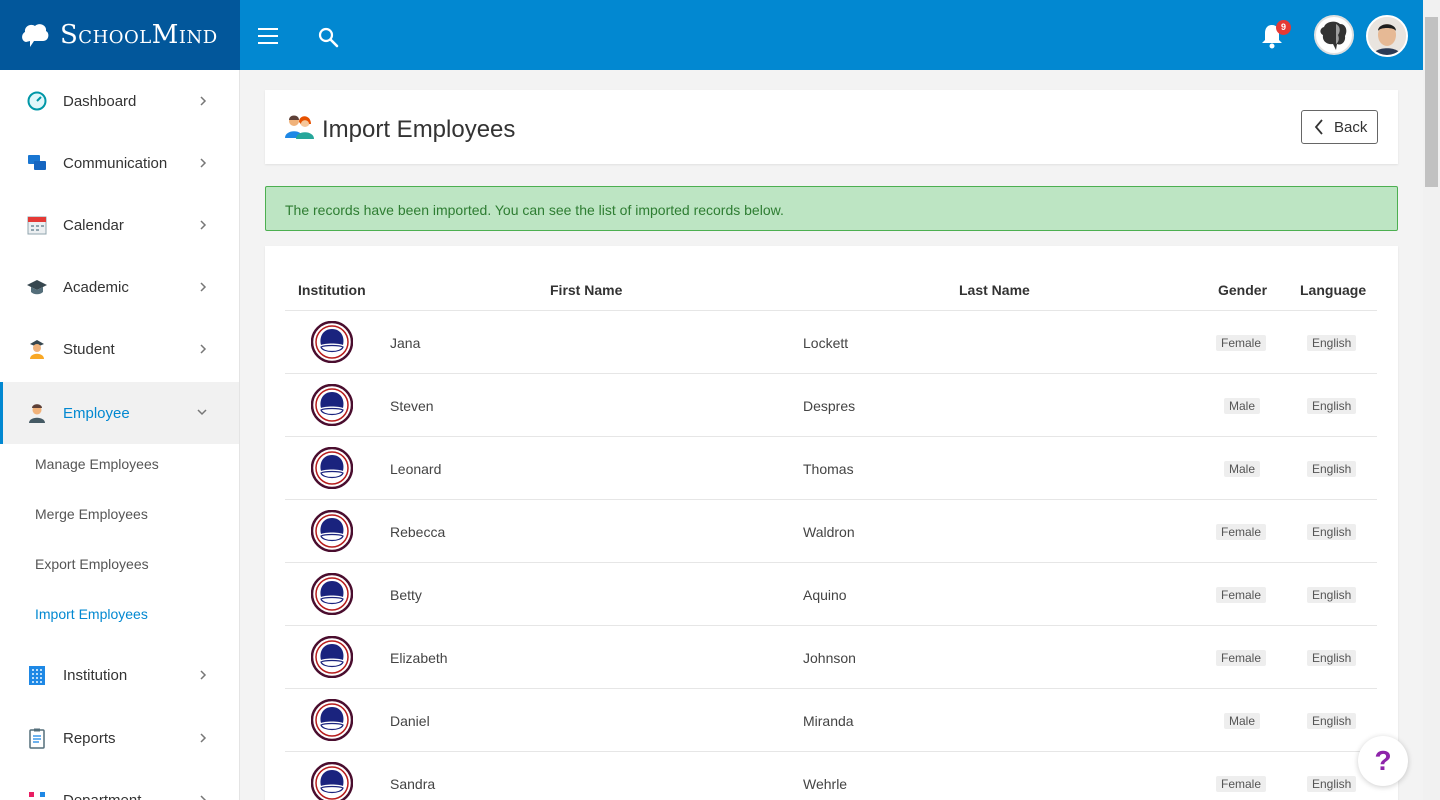 Image resolution: width=1440 pixels, height=800 pixels. I want to click on search-icon, so click(329, 38).